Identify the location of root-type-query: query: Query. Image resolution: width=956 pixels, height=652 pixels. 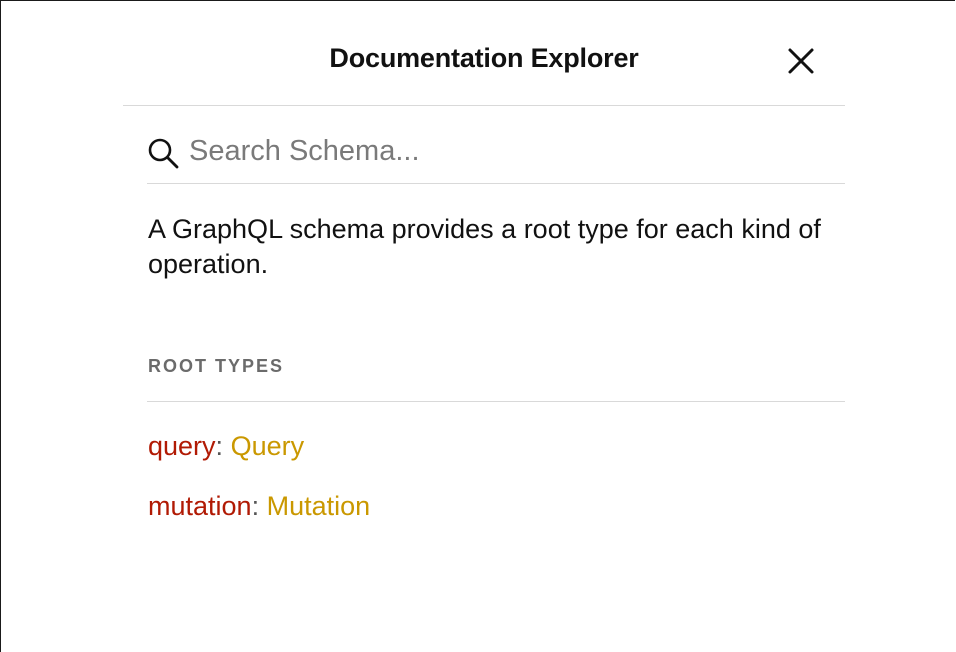
(226, 446).